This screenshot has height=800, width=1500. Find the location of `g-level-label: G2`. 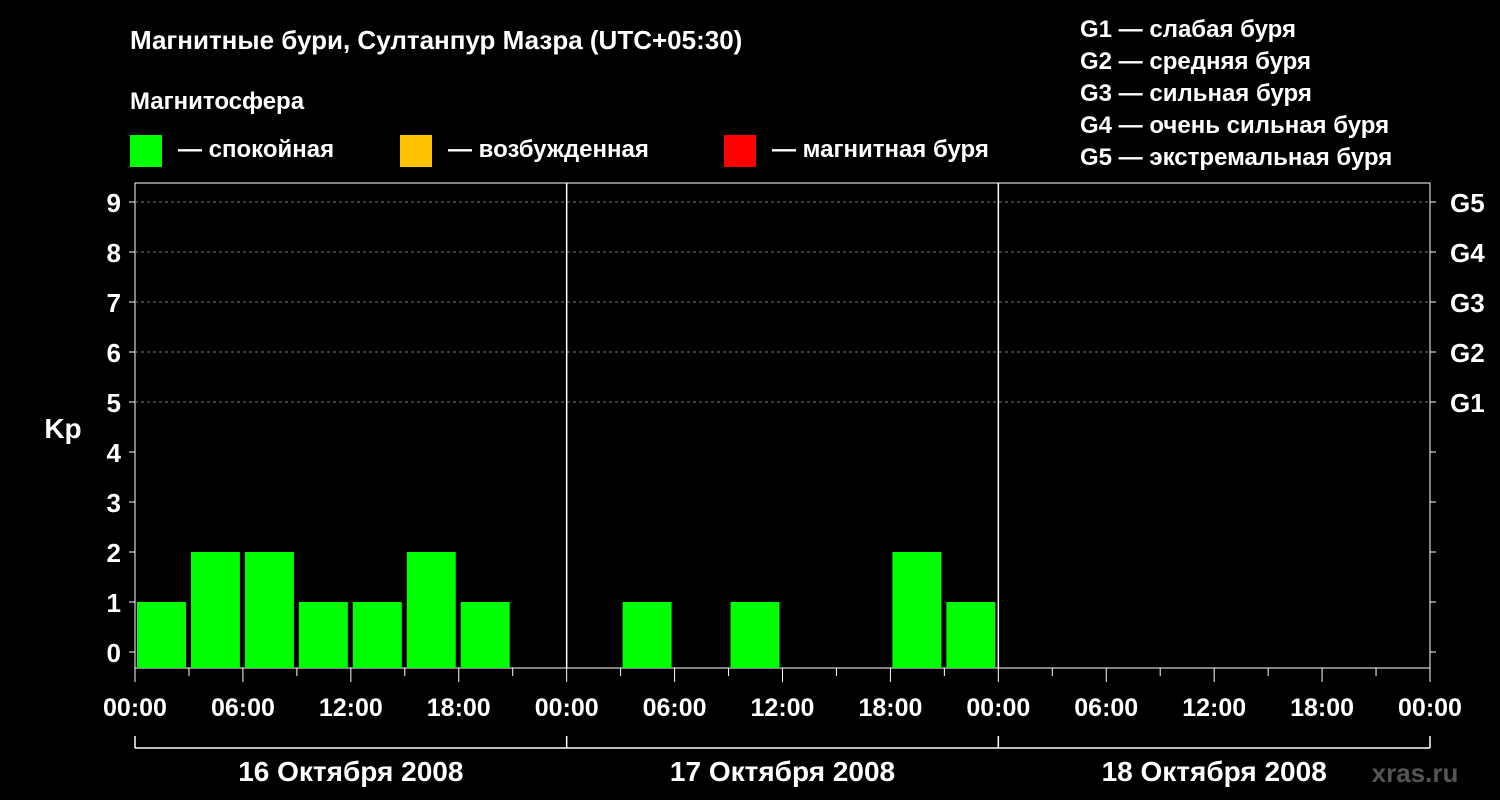

g-level-label: G2 is located at coordinates (1467, 353).